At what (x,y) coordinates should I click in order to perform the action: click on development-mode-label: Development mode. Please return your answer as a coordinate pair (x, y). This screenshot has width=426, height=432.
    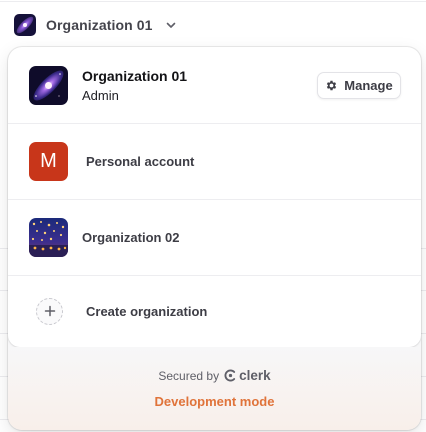
    Looking at the image, I should click on (214, 401).